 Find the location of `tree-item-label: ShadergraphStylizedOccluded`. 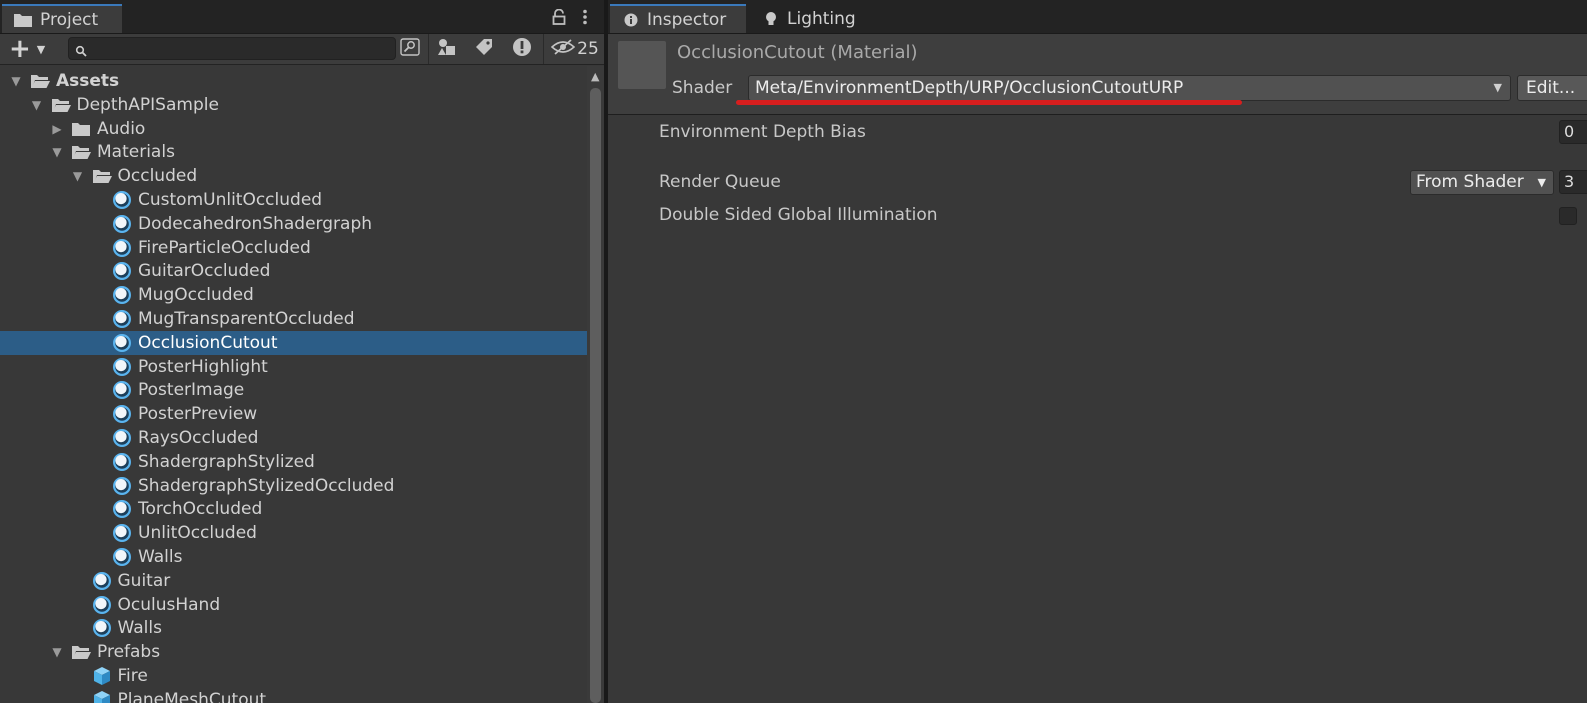

tree-item-label: ShadergraphStylizedOccluded is located at coordinates (266, 485).